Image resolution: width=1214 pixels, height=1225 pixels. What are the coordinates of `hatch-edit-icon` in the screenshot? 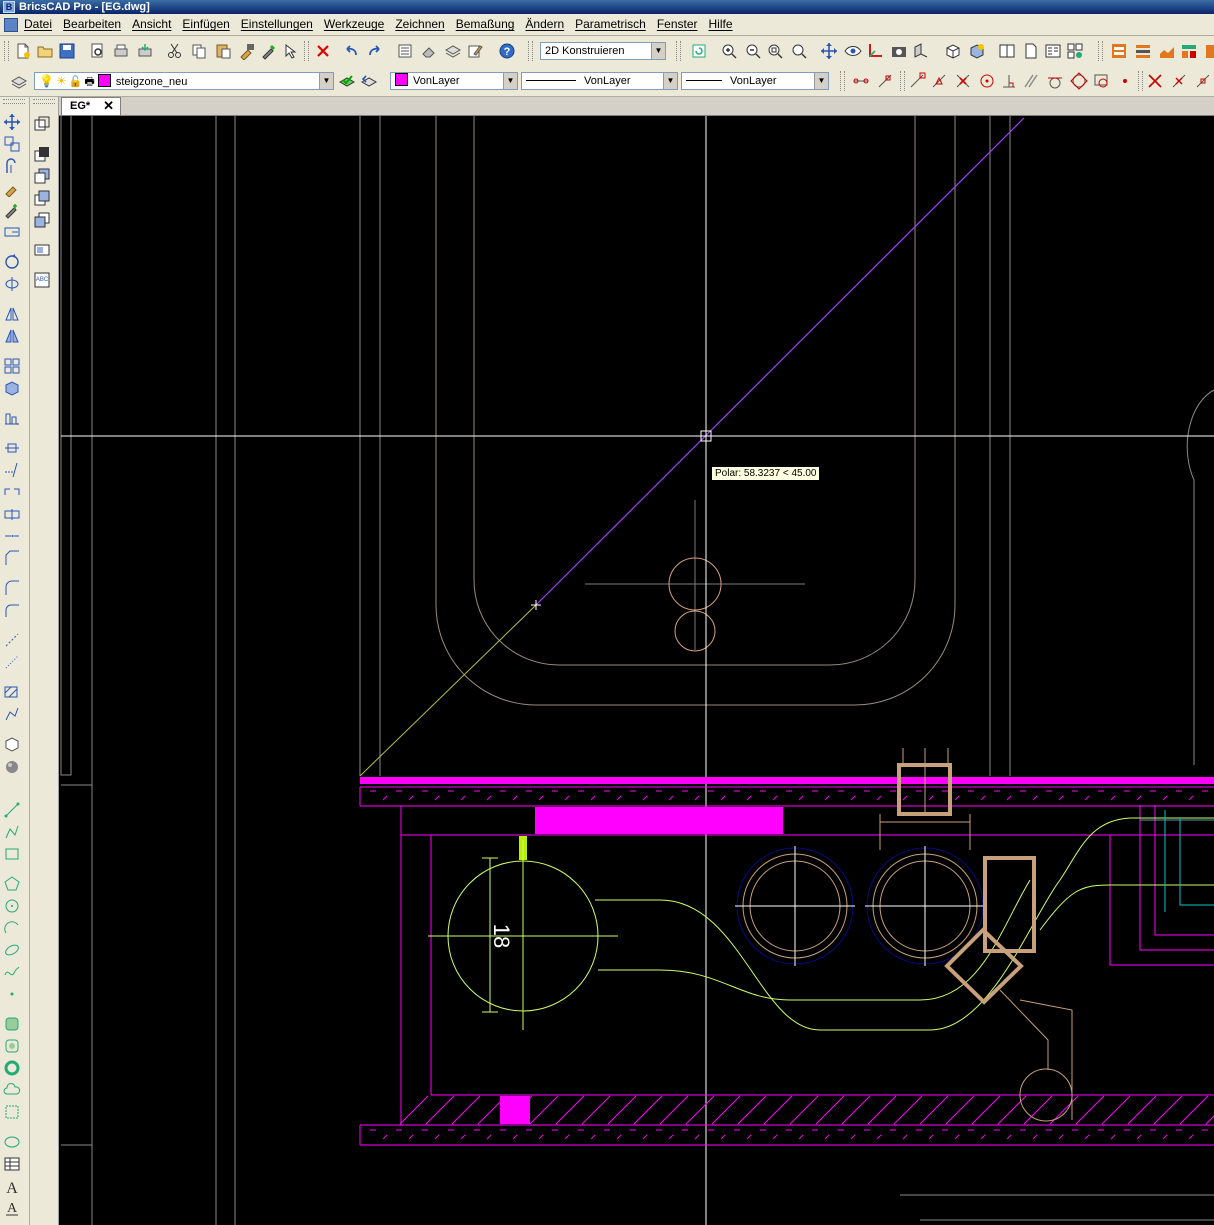 It's located at (12, 692).